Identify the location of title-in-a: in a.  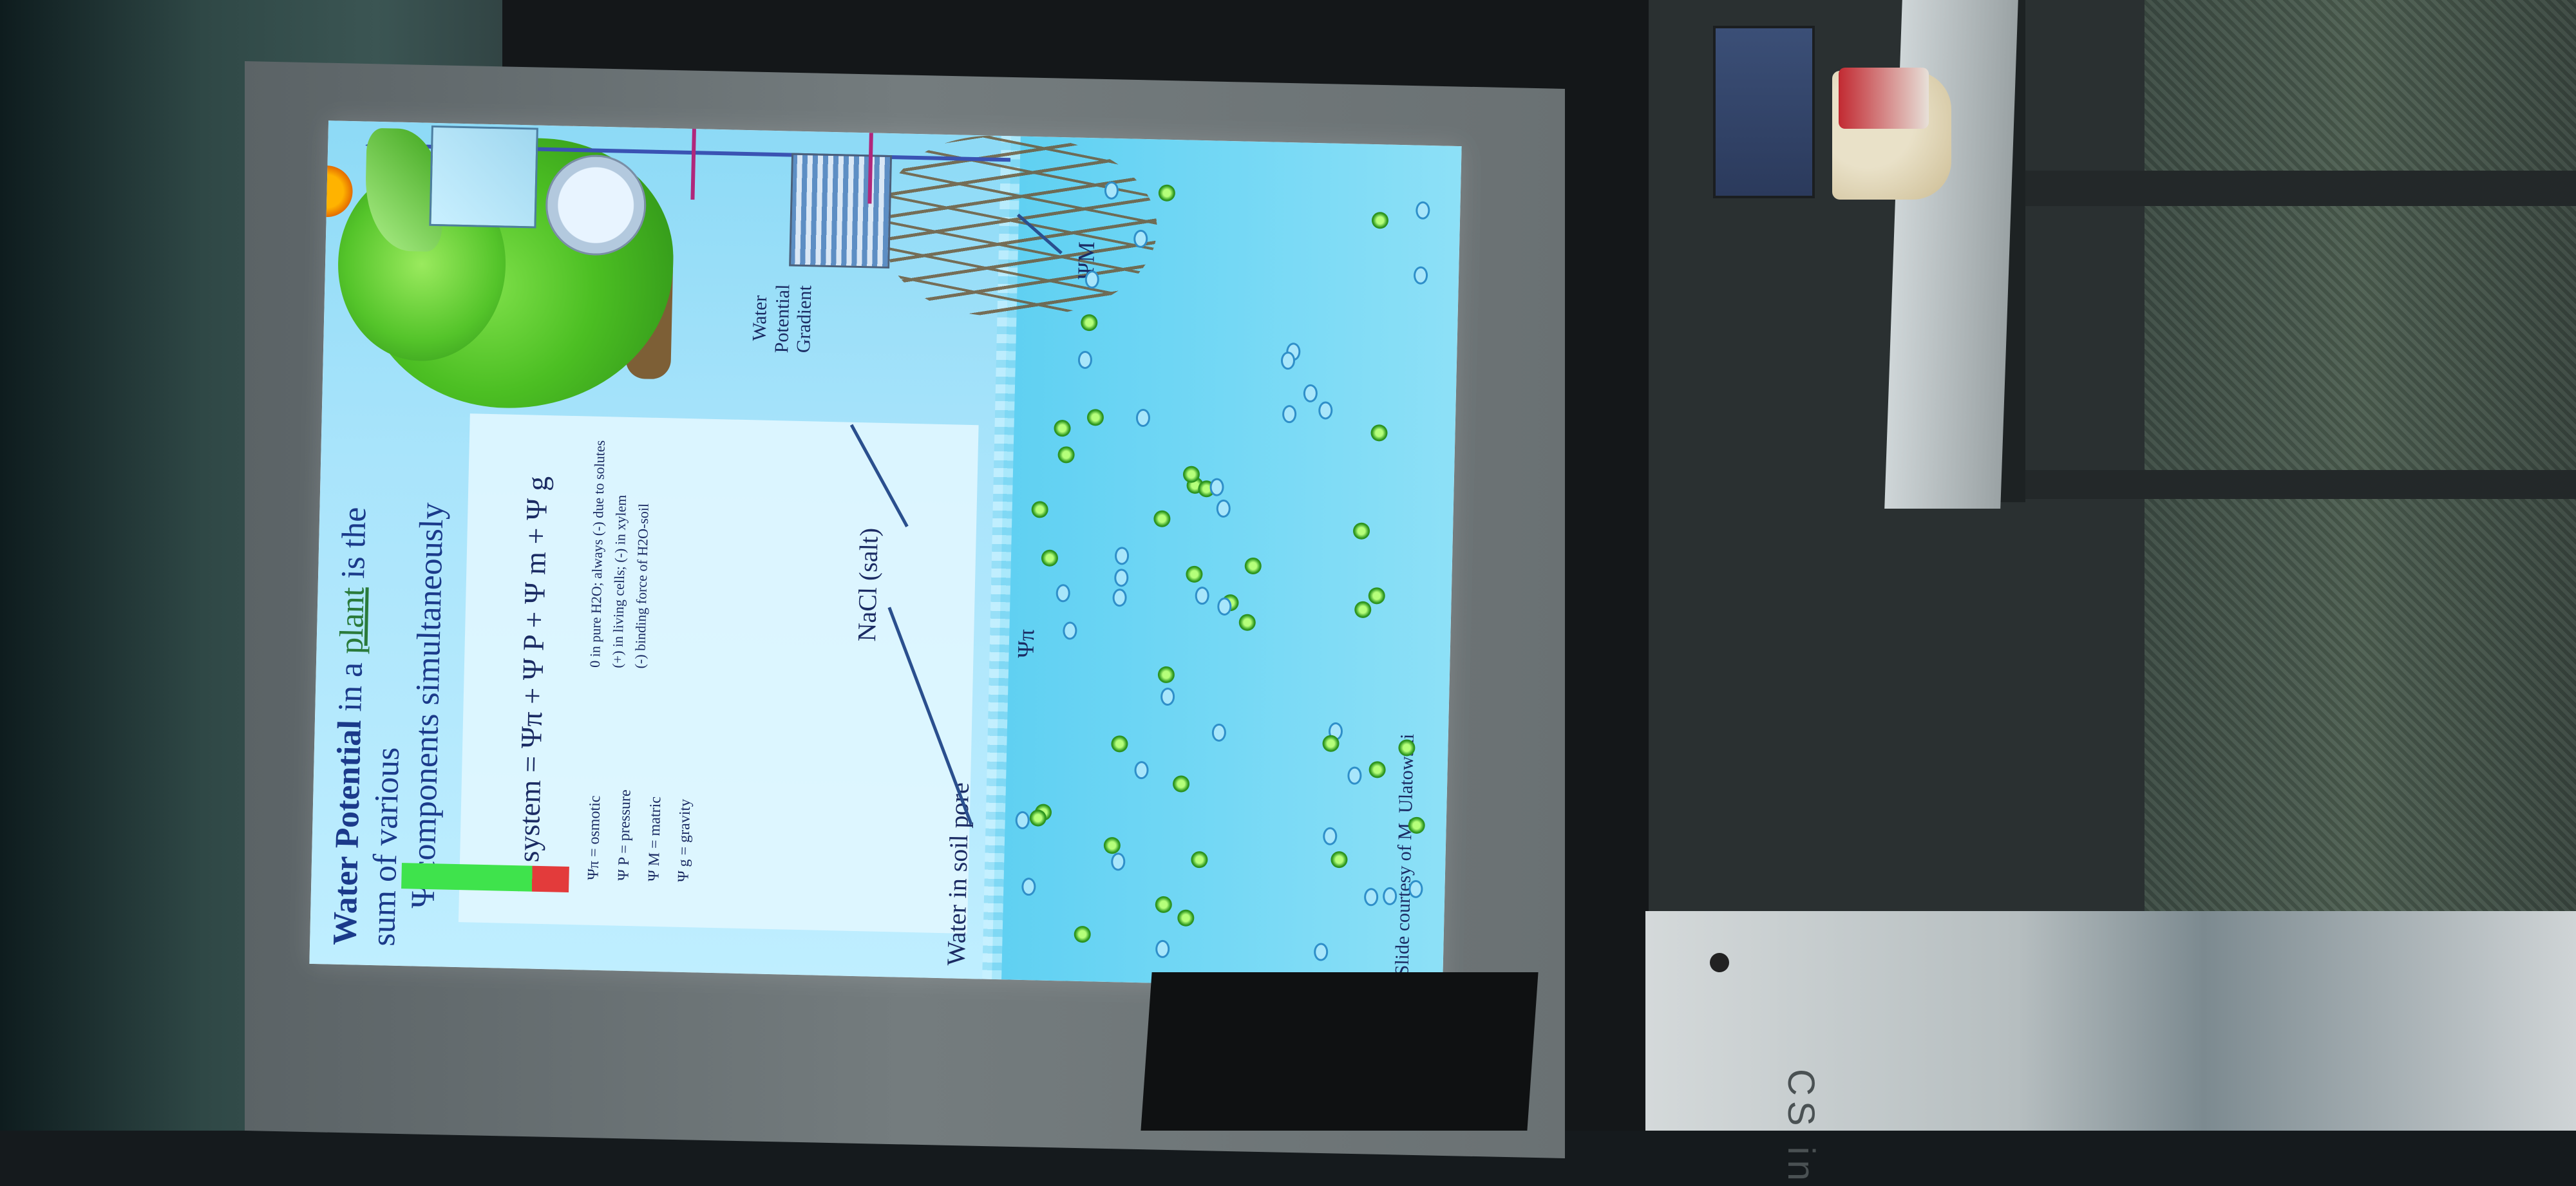
(350, 687).